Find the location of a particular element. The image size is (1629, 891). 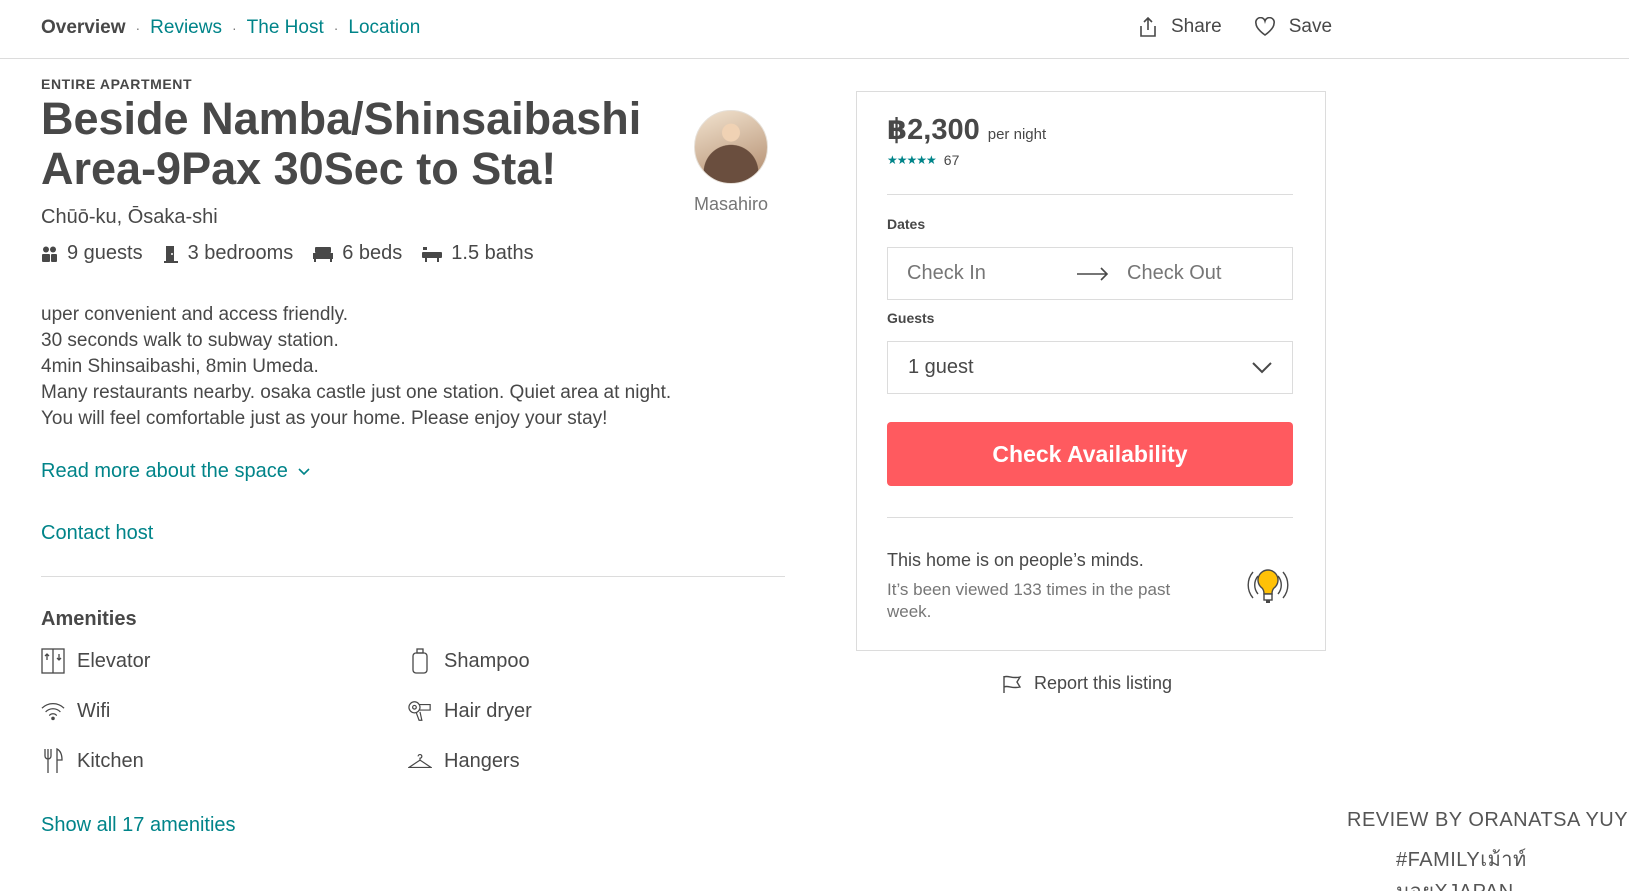

amenity-label: Kitchen is located at coordinates (110, 760).